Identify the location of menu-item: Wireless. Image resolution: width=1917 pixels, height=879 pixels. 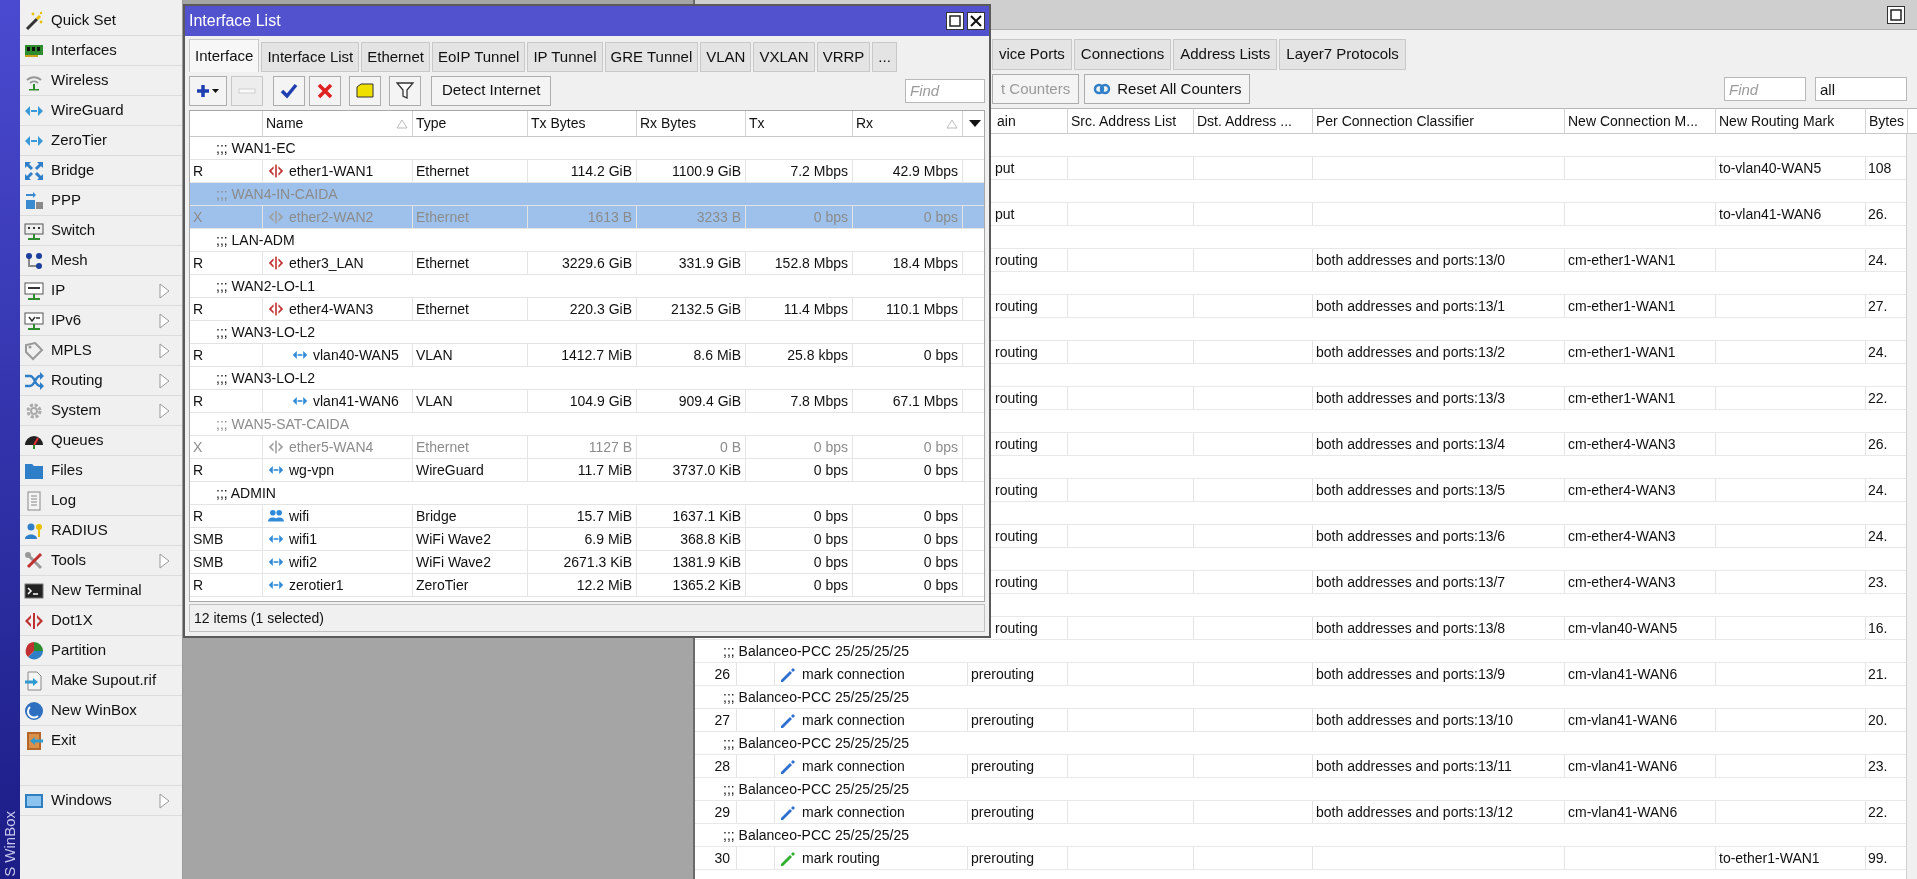
(101, 81).